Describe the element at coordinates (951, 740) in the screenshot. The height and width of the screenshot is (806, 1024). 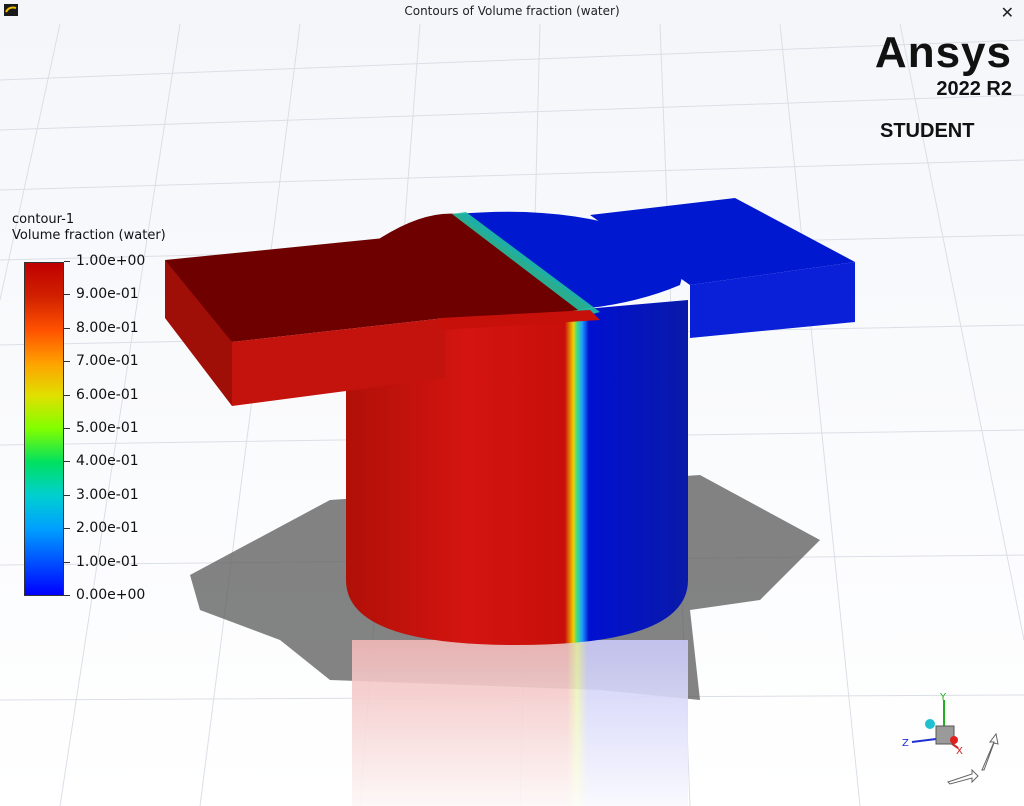
I see `axes-triad: Y Z X` at that location.